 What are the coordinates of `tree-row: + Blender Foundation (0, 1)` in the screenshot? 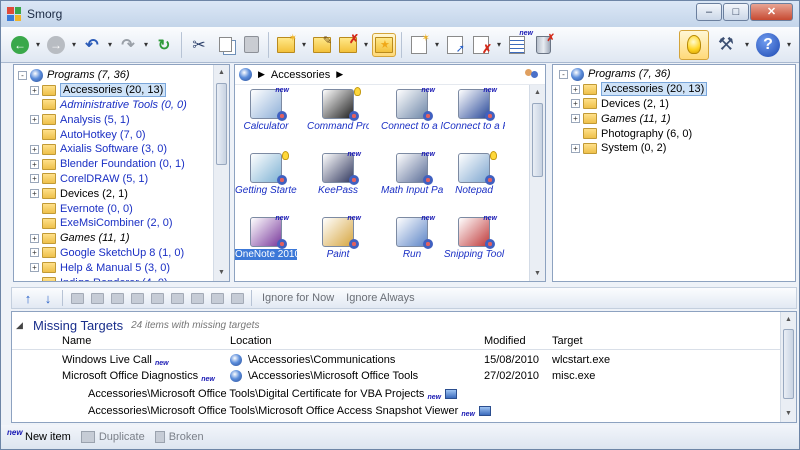 It's located at (113, 164).